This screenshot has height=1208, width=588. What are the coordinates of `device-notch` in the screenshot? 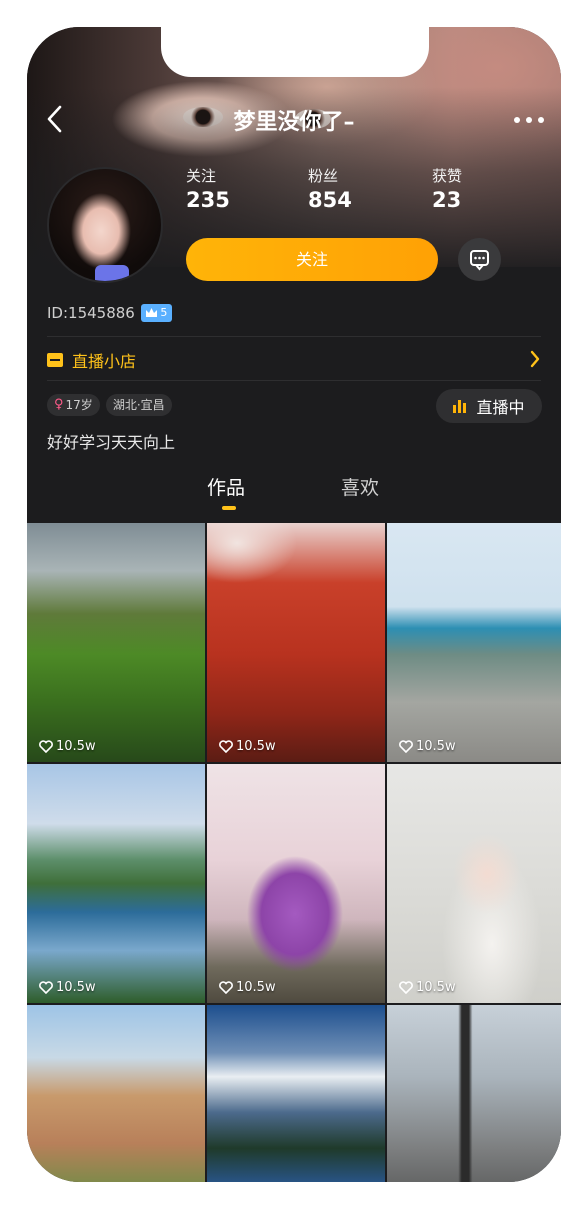 It's located at (295, 52).